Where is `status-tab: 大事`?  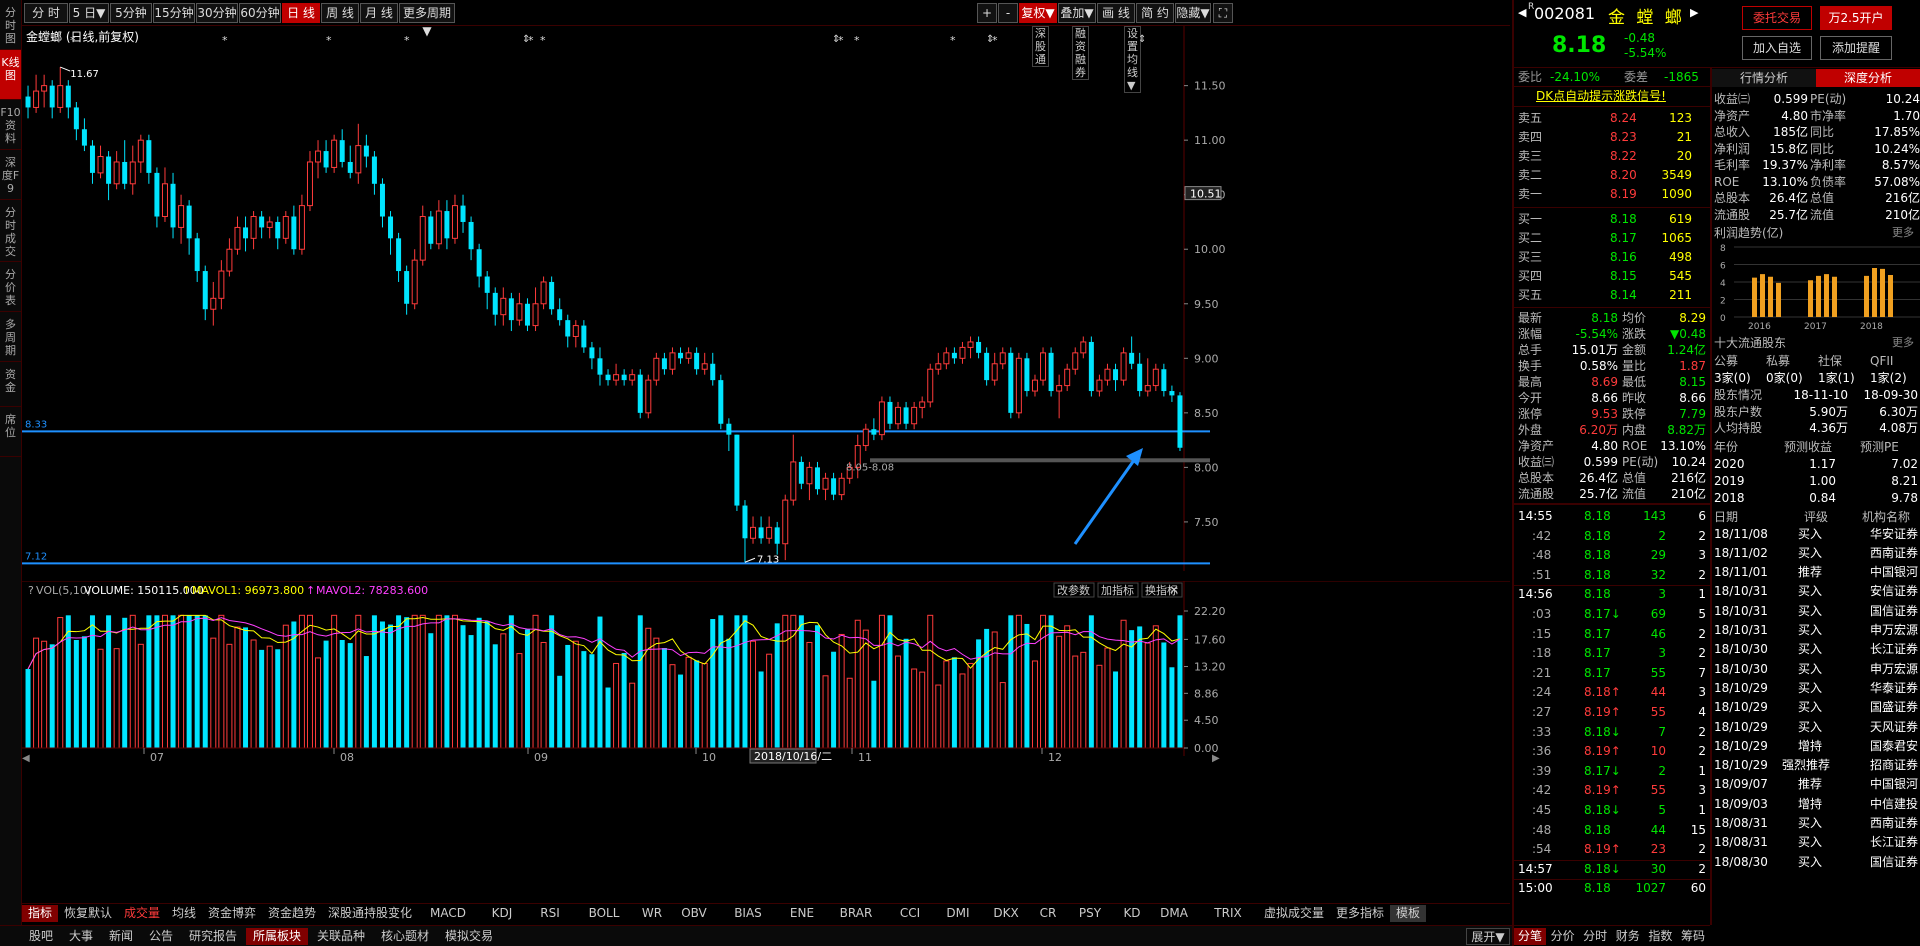 status-tab: 大事 is located at coordinates (81, 936).